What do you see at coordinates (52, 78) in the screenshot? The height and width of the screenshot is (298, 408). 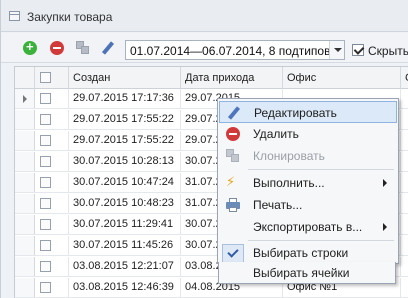 I see `header-select-all` at bounding box center [52, 78].